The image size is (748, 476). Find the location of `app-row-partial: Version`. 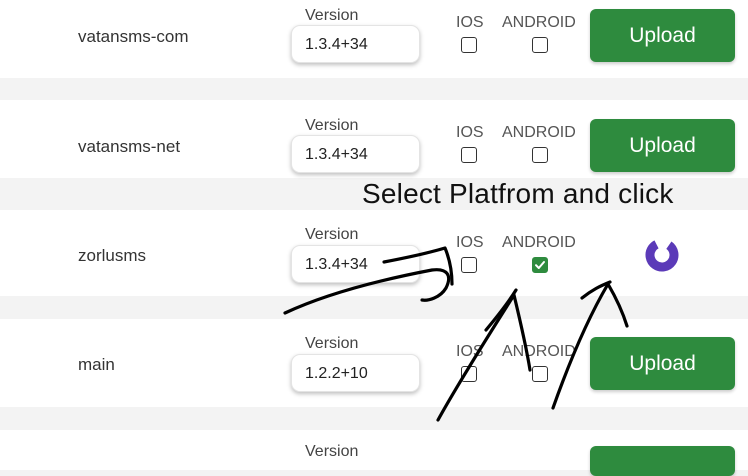

app-row-partial: Version is located at coordinates (374, 453).